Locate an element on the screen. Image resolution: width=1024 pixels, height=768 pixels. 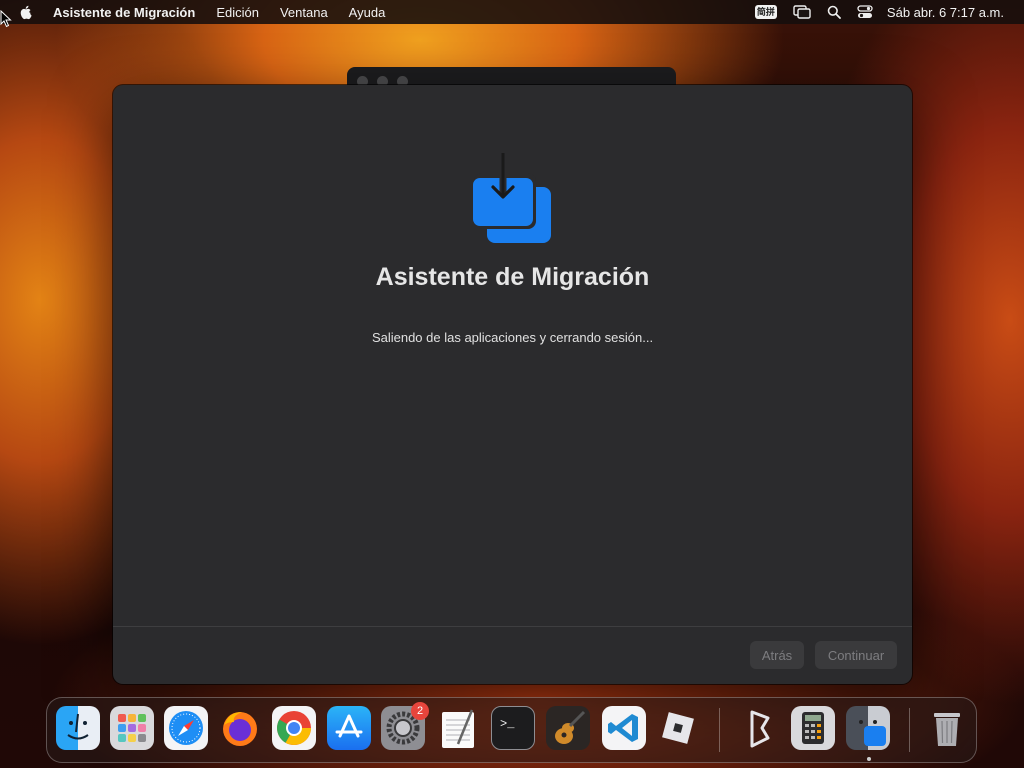
mouse-cursor-icon is located at coordinates (6, 19).